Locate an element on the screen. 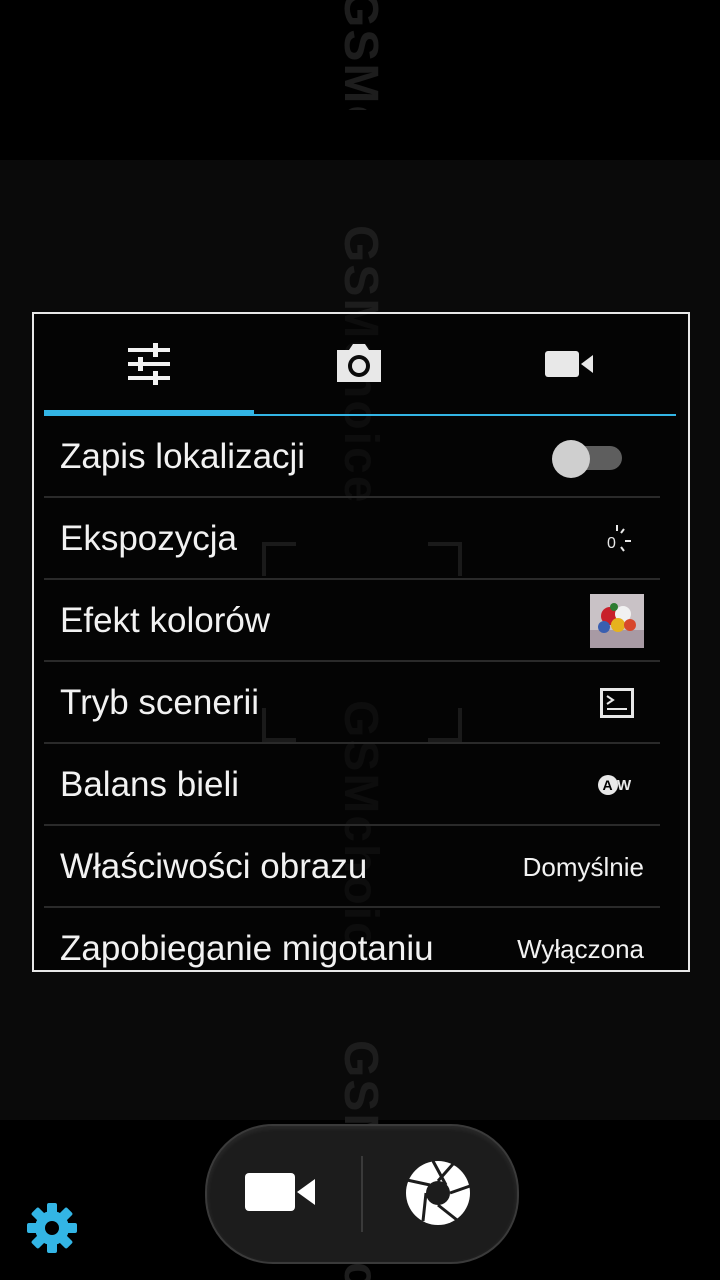 Image resolution: width=720 pixels, height=1280 pixels. setting-label: Właściwości obrazu is located at coordinates (214, 866).